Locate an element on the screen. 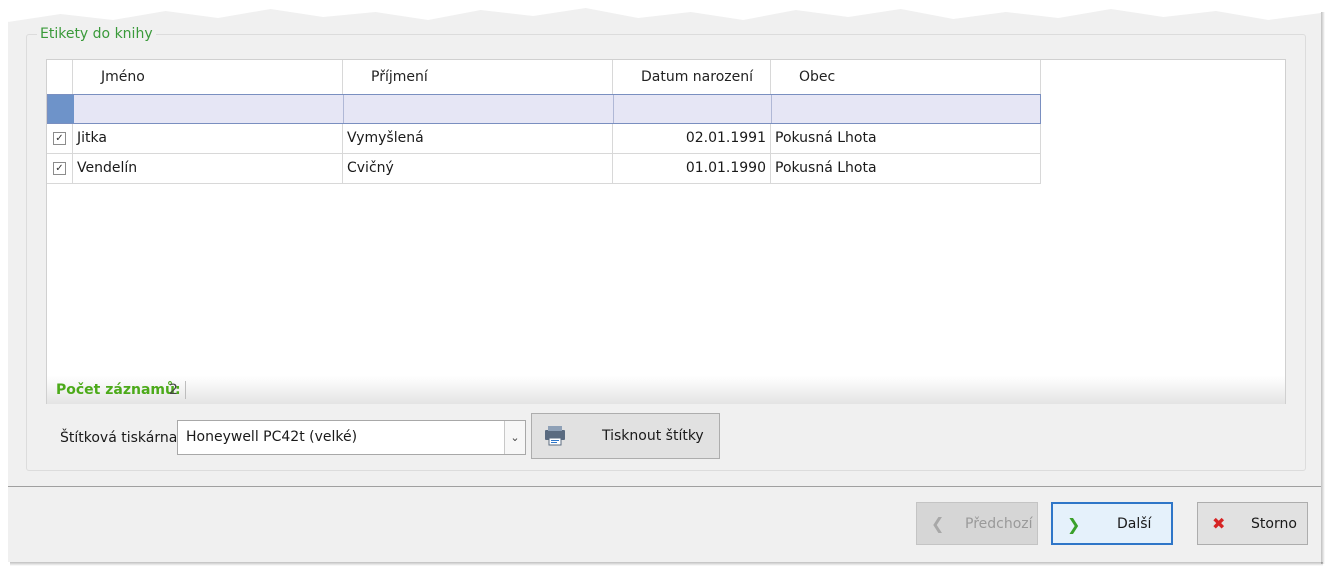 This screenshot has width=1330, height=571. print-labels-label: Tisknout štítky is located at coordinates (653, 436).